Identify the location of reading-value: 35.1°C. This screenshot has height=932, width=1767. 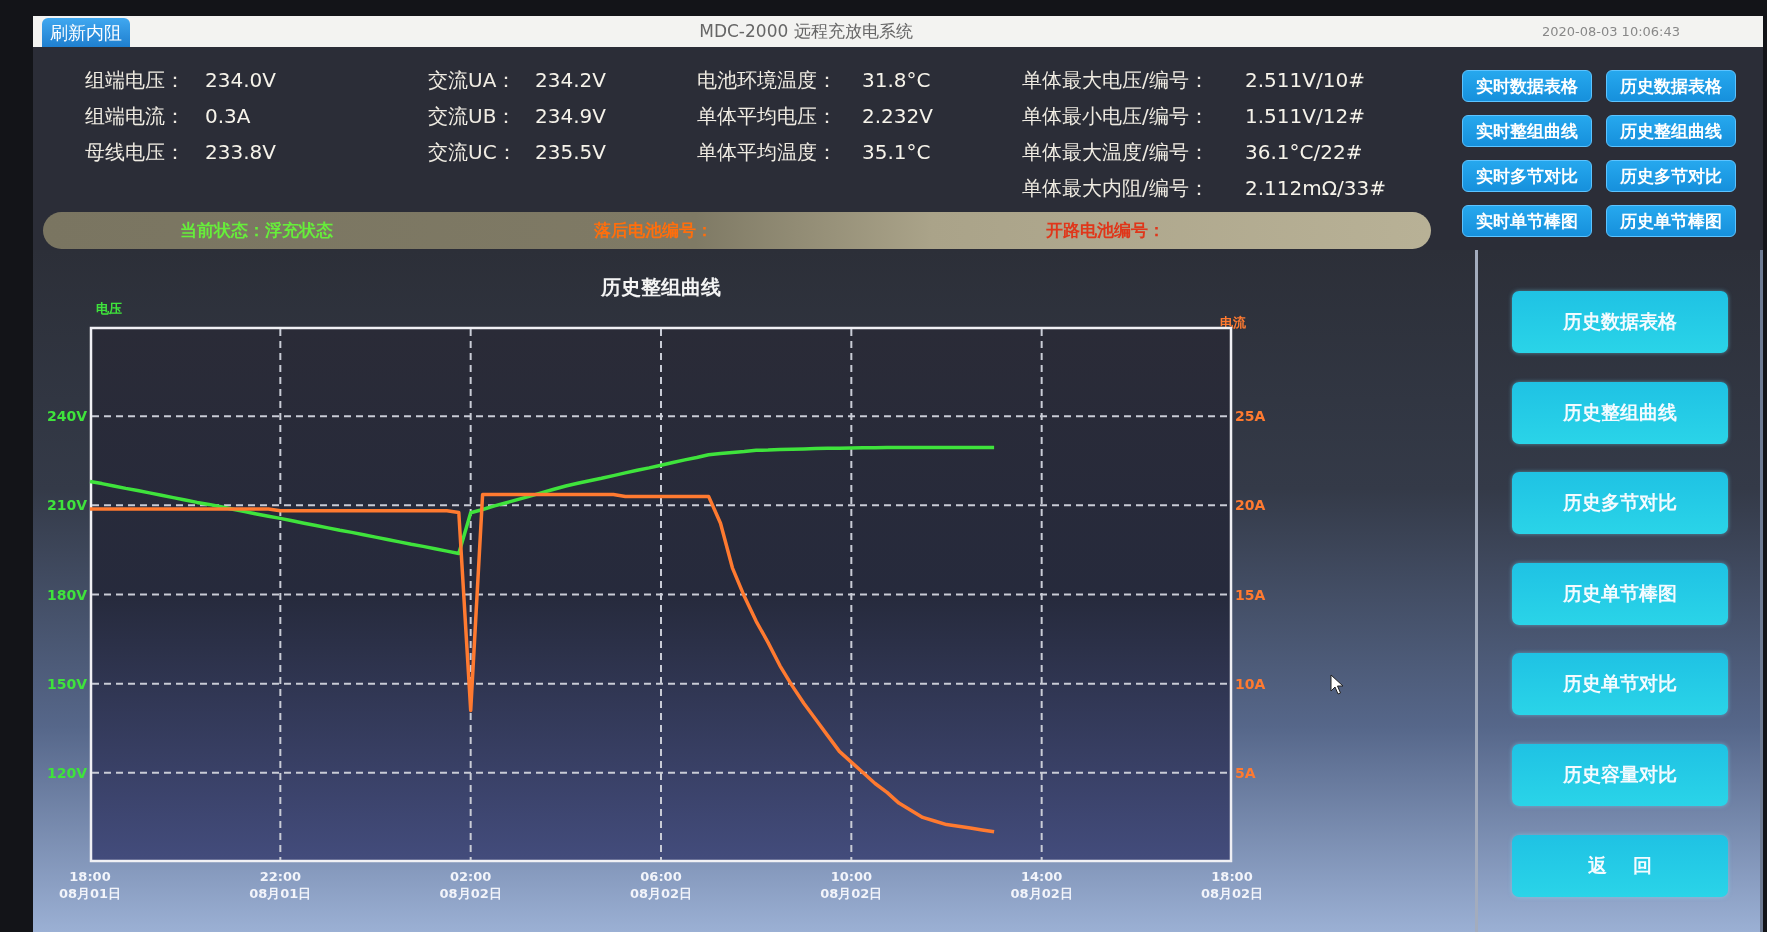
(896, 152).